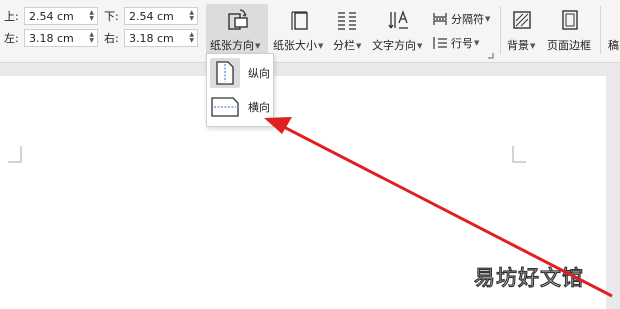  What do you see at coordinates (347, 21) in the screenshot?
I see `columns-icon` at bounding box center [347, 21].